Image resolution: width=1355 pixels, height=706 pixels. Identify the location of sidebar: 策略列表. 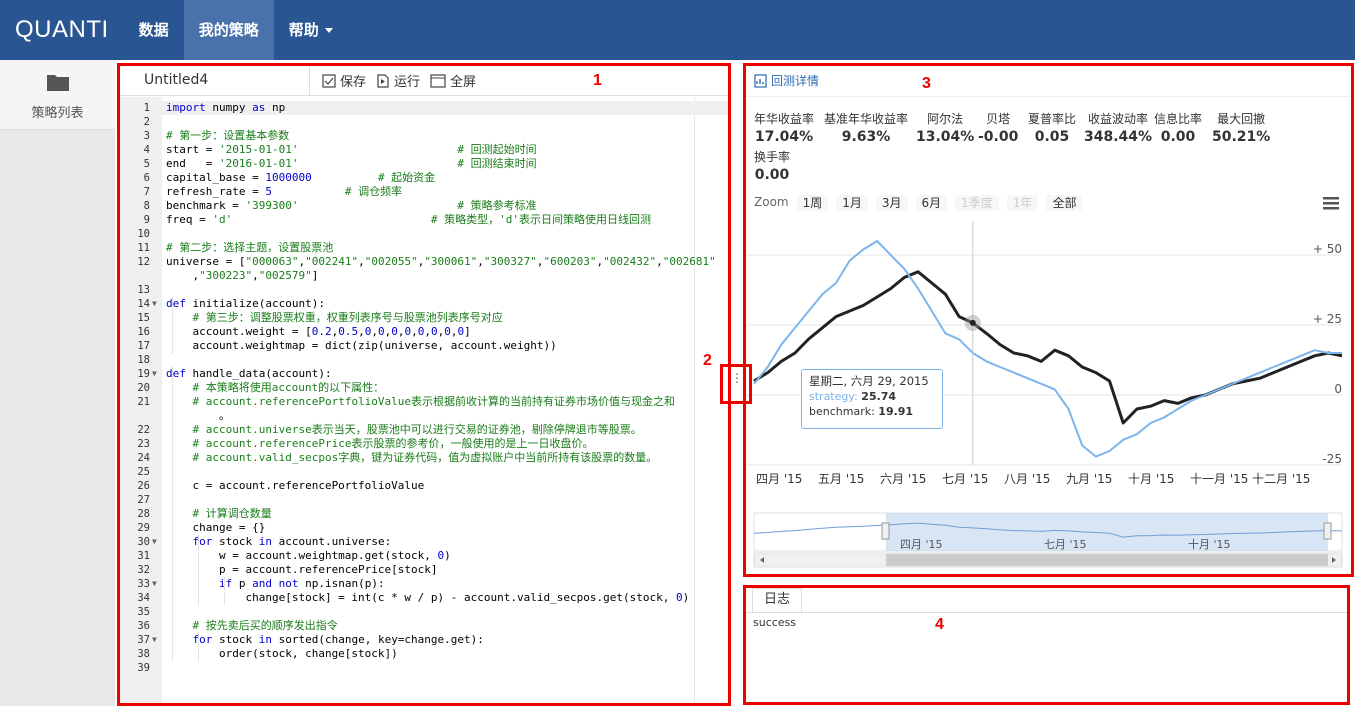
(57, 383).